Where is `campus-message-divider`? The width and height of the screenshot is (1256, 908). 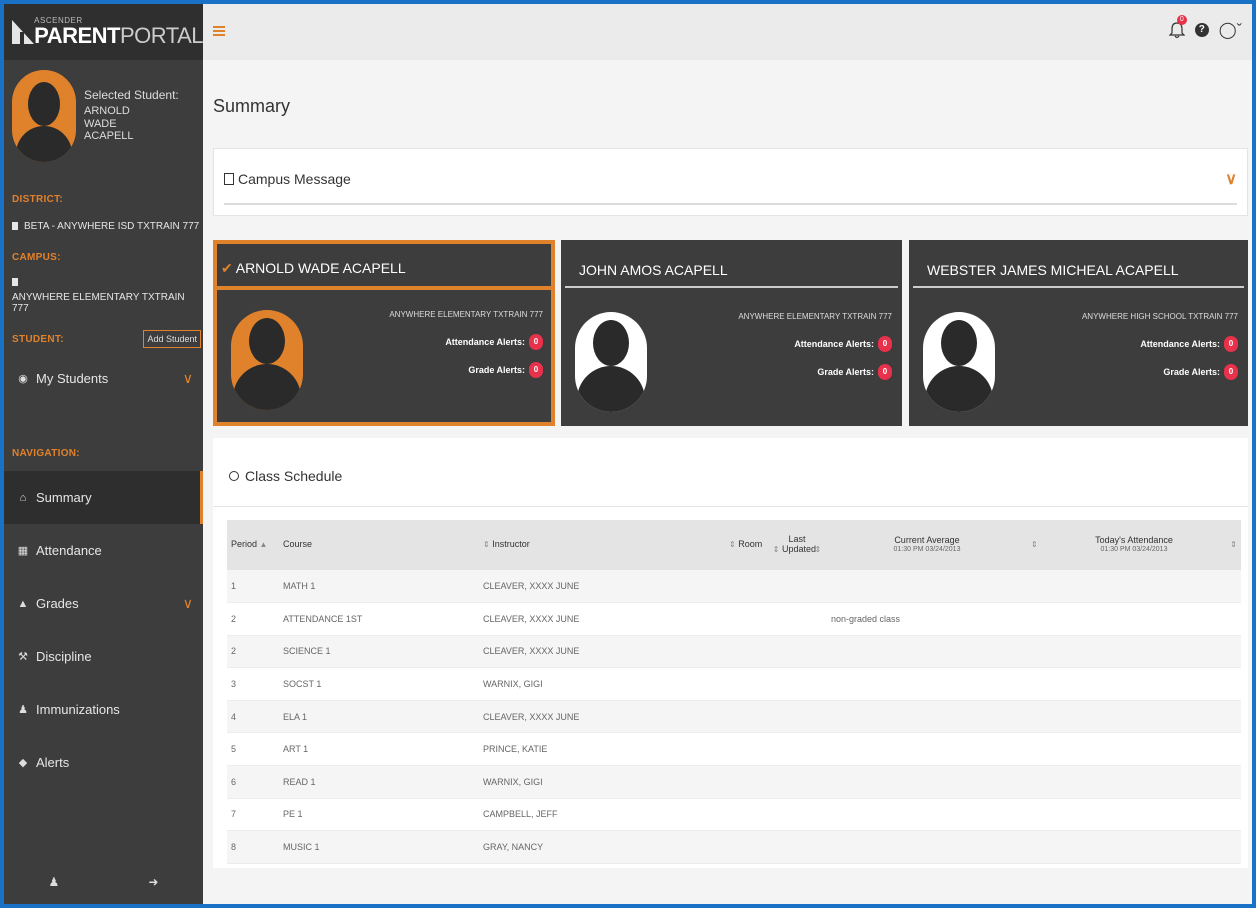
campus-message-divider is located at coordinates (730, 204).